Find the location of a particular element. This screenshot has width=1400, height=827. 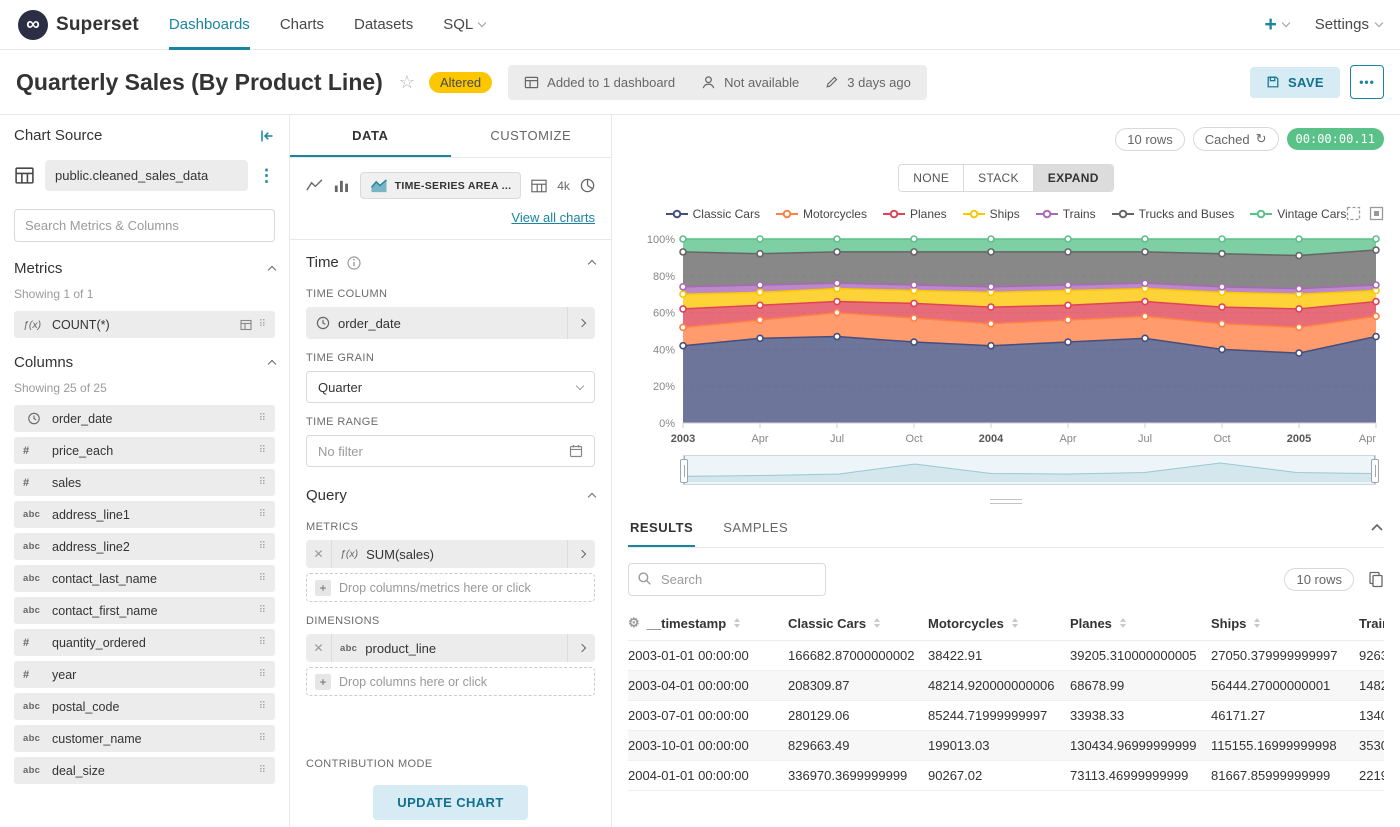

column-item: abc deal_size ⠿ is located at coordinates (144, 770).